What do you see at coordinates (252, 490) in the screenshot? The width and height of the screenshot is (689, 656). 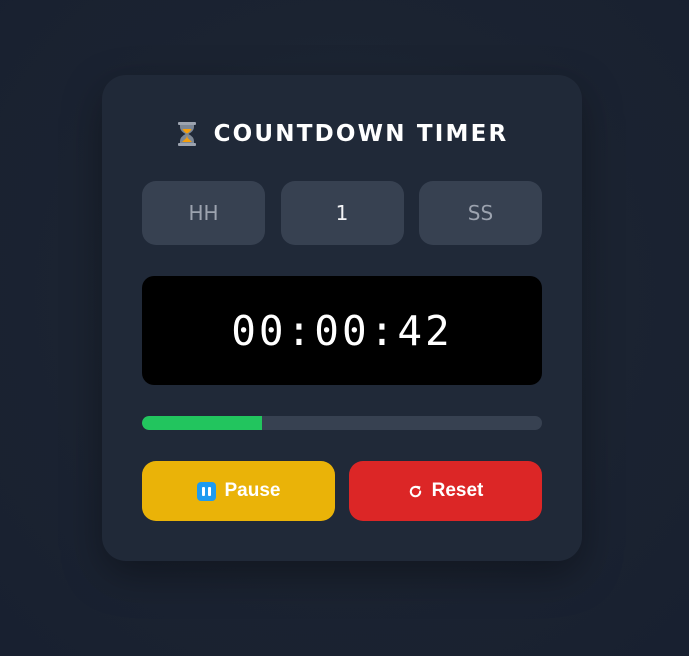 I see `pause-button-label: Pause` at bounding box center [252, 490].